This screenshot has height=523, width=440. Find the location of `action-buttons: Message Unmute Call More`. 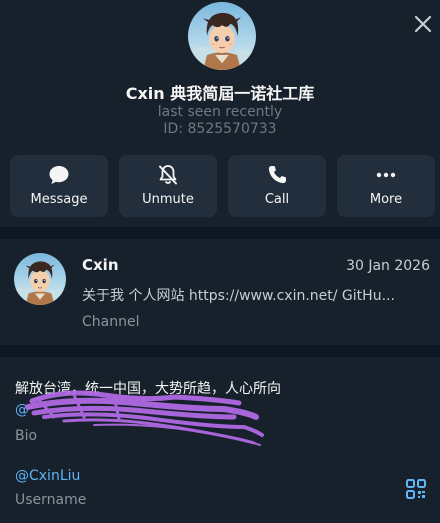

action-buttons: Message Unmute Call More is located at coordinates (223, 186).